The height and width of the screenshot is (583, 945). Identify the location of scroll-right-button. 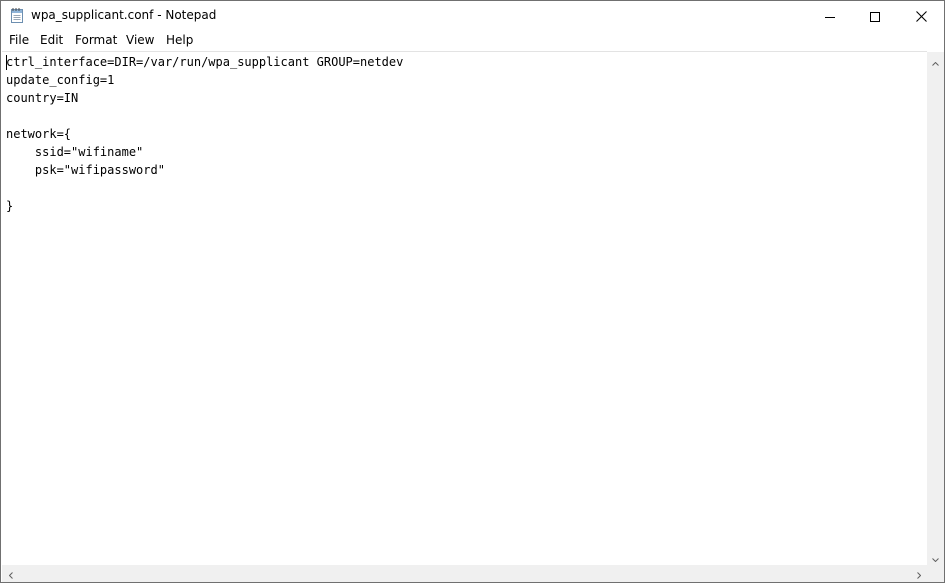
(918, 573).